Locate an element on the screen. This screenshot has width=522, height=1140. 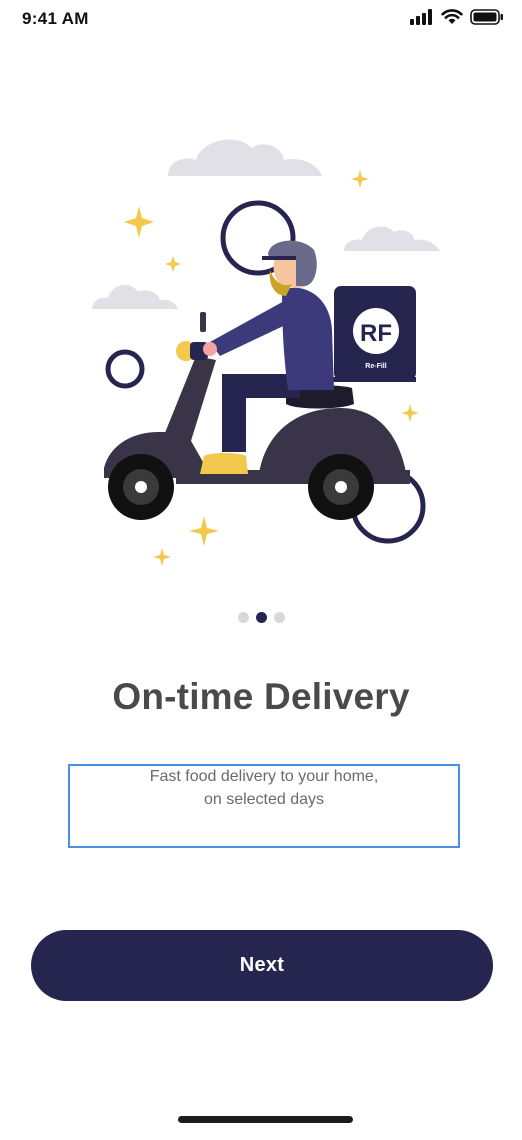
battery-icon is located at coordinates (486, 17).